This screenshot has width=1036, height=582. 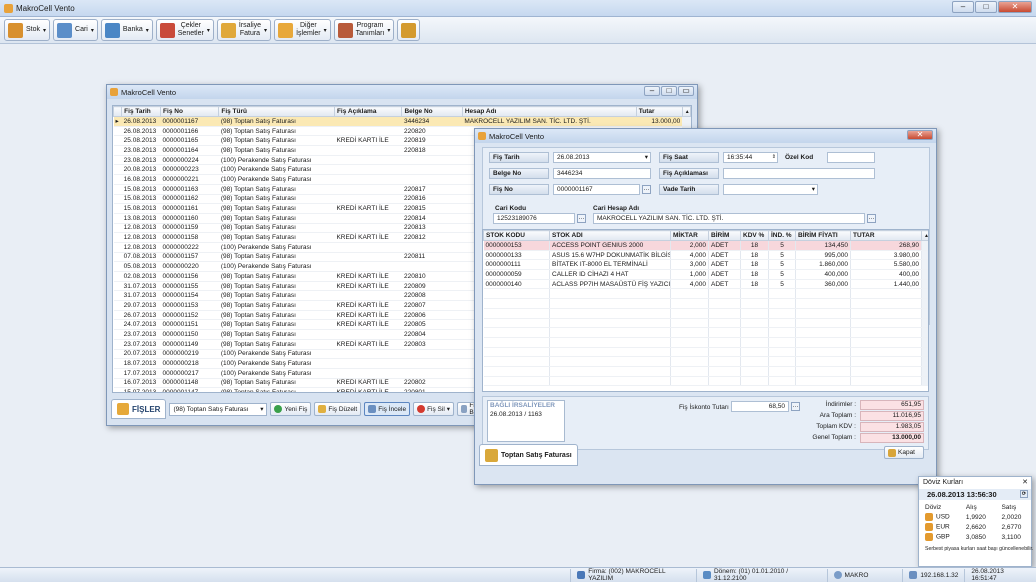 I want to click on table-cell: 4,000, so click(x=689, y=255).